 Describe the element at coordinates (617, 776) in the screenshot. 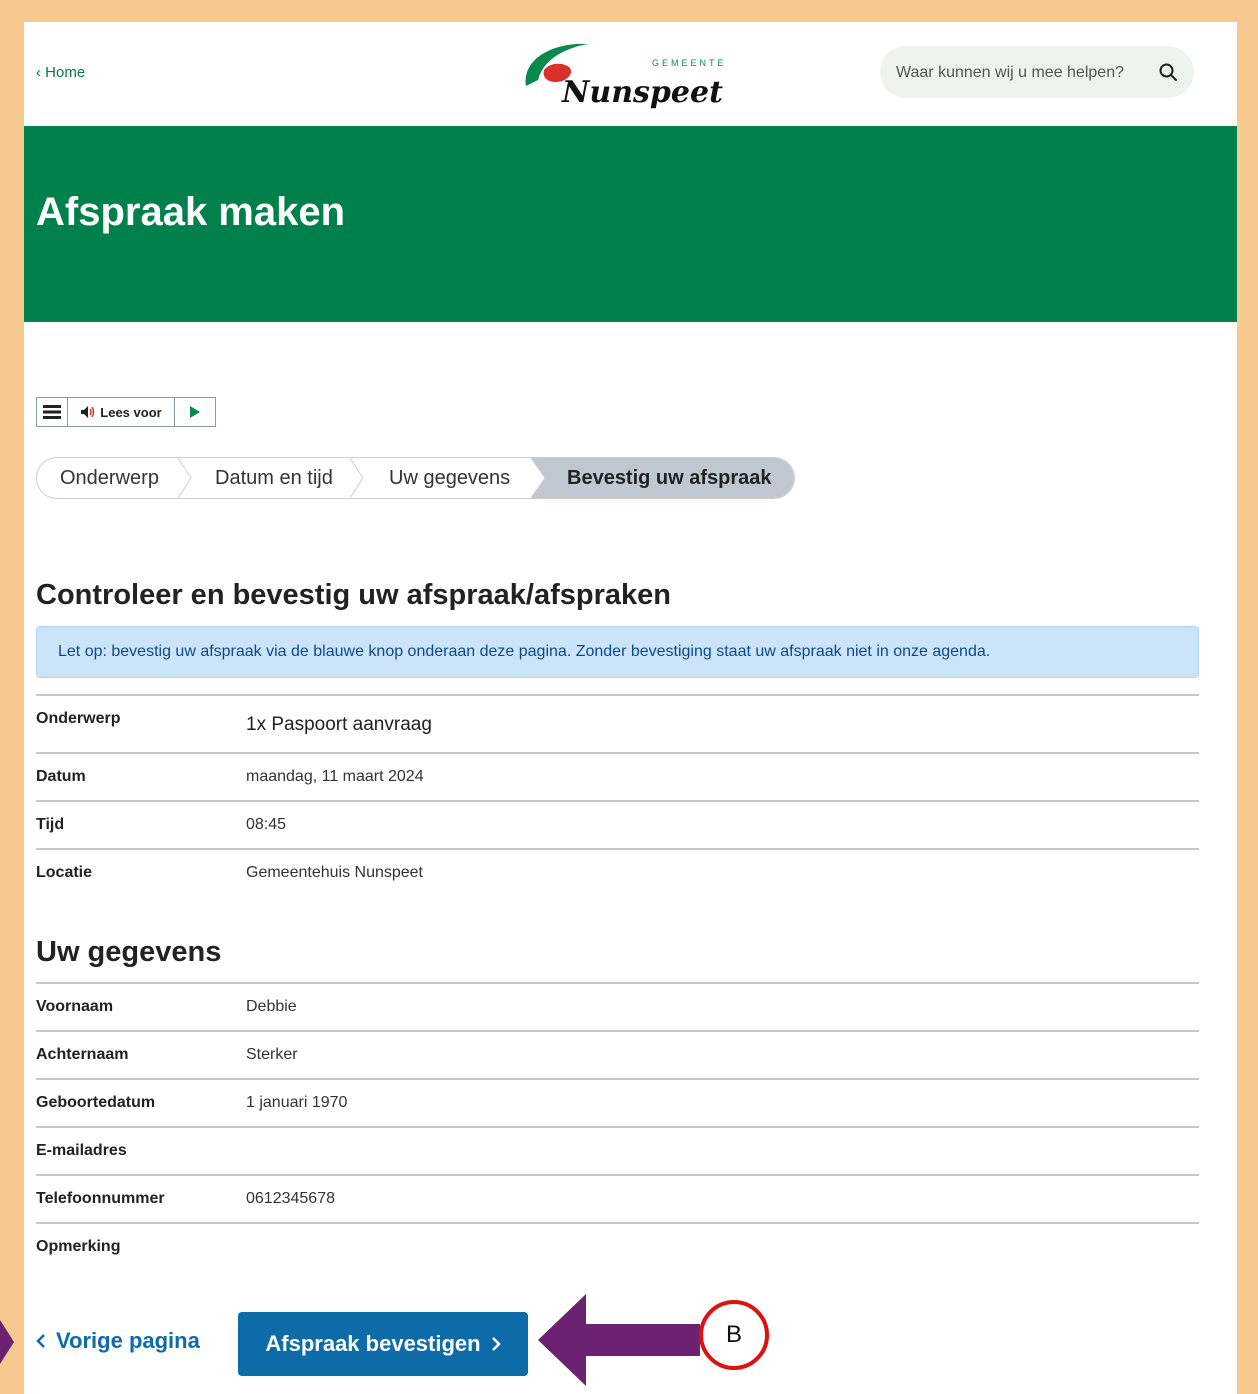

I see `summary-row: Datum maandag, 11 maart 2024` at that location.